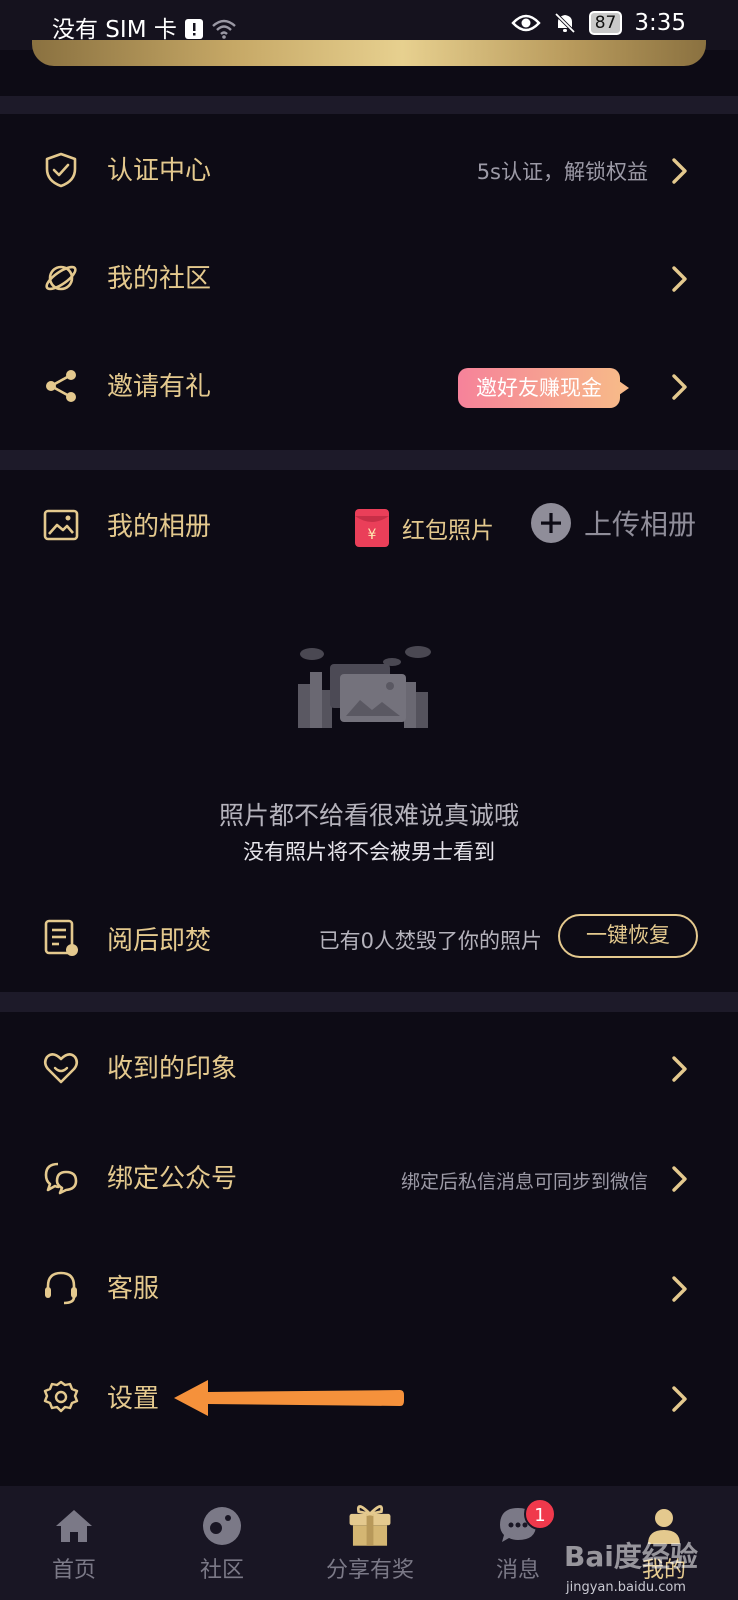 The image size is (738, 1600). Describe the element at coordinates (159, 171) in the screenshot. I see `menu-label: 认证中心` at that location.